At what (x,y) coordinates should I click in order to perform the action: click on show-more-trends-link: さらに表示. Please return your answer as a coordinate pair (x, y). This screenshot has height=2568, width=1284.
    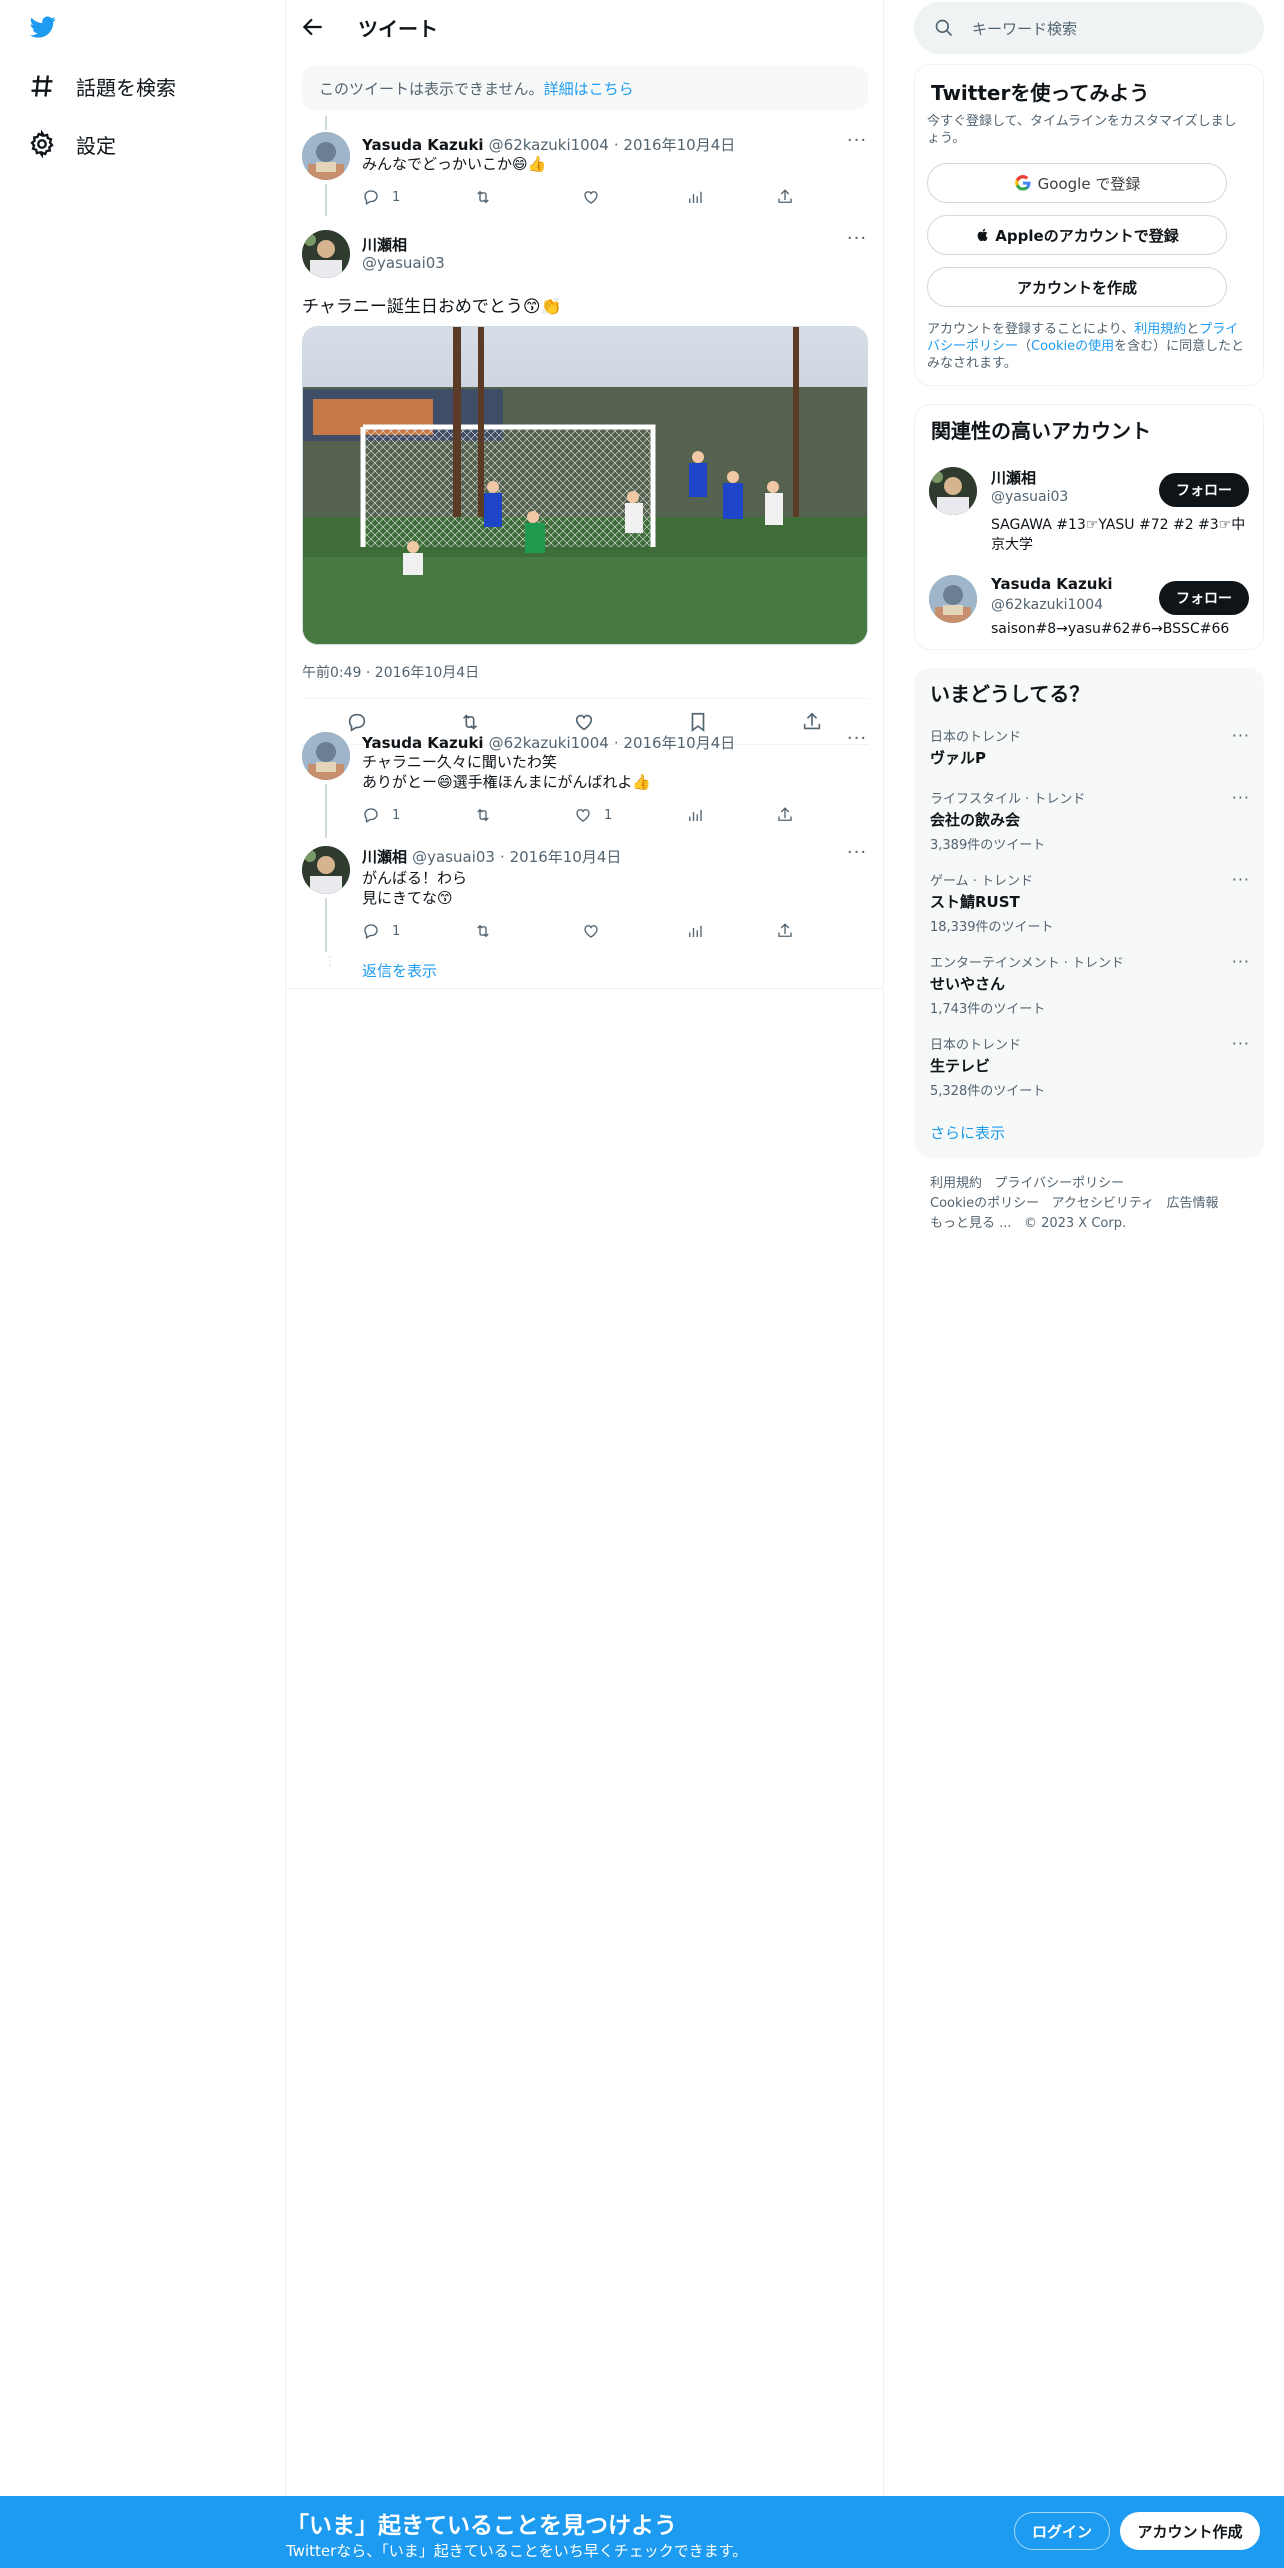
    Looking at the image, I should click on (967, 1132).